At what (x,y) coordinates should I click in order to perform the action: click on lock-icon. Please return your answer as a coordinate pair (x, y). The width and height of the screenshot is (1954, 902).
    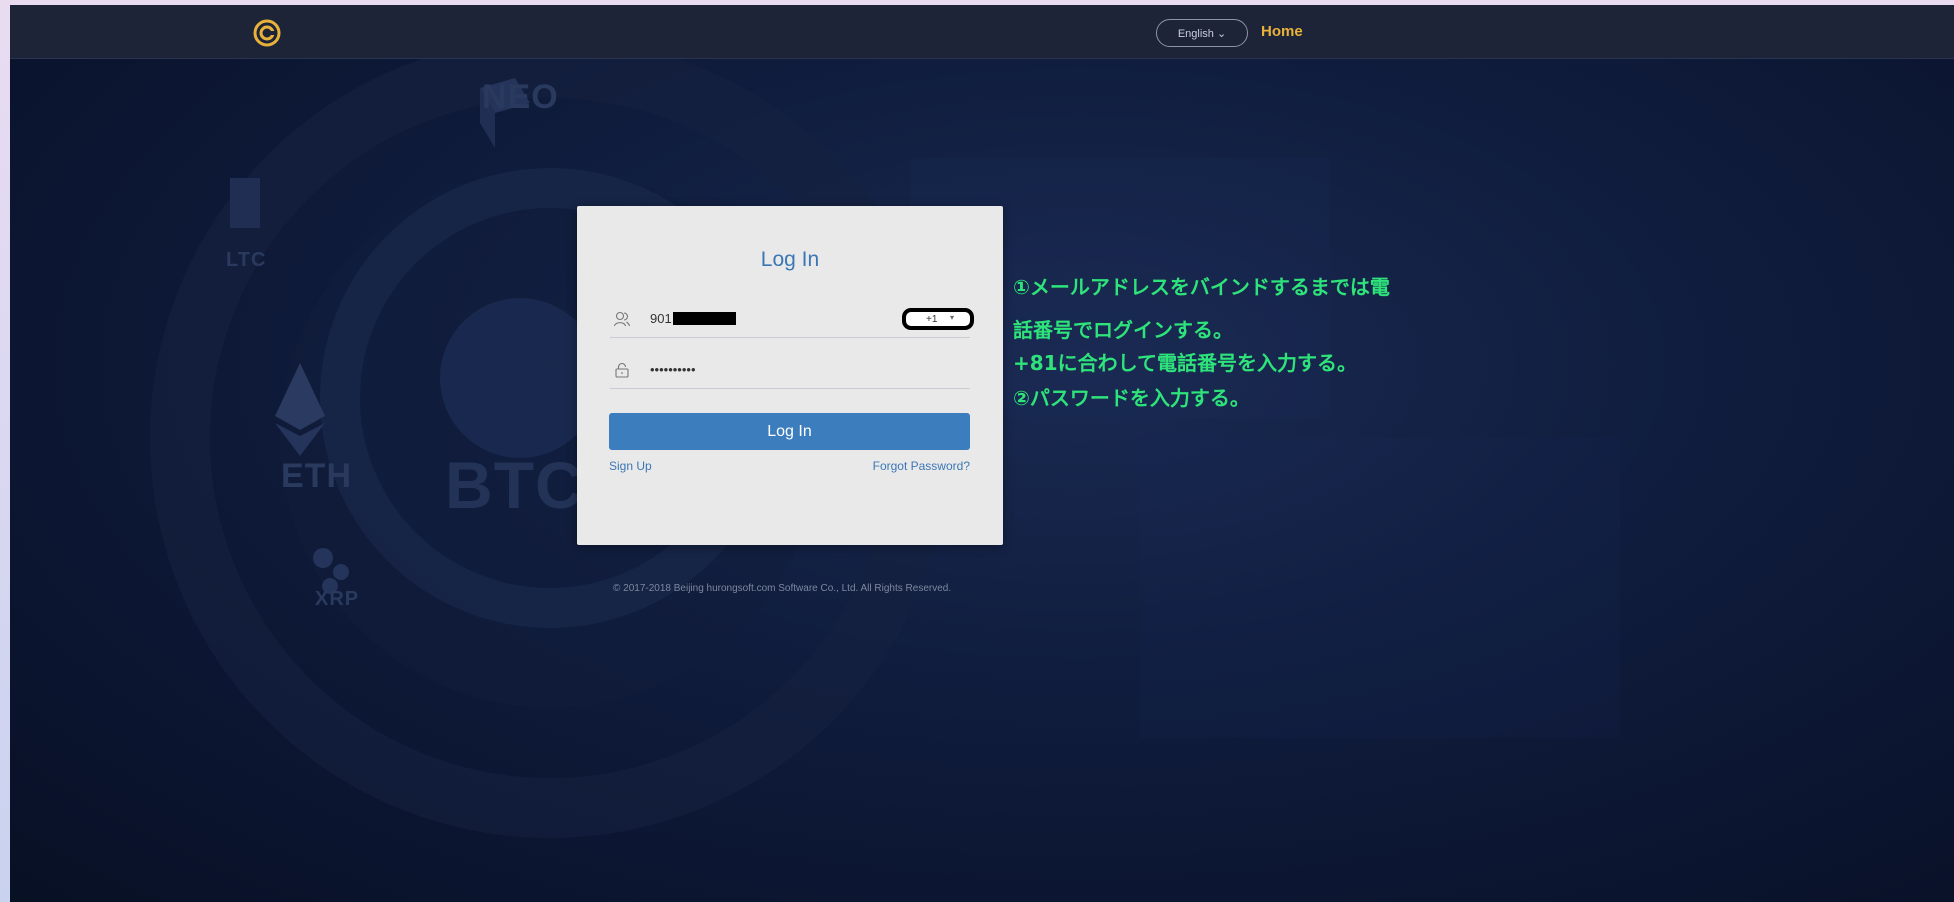
    Looking at the image, I should click on (622, 370).